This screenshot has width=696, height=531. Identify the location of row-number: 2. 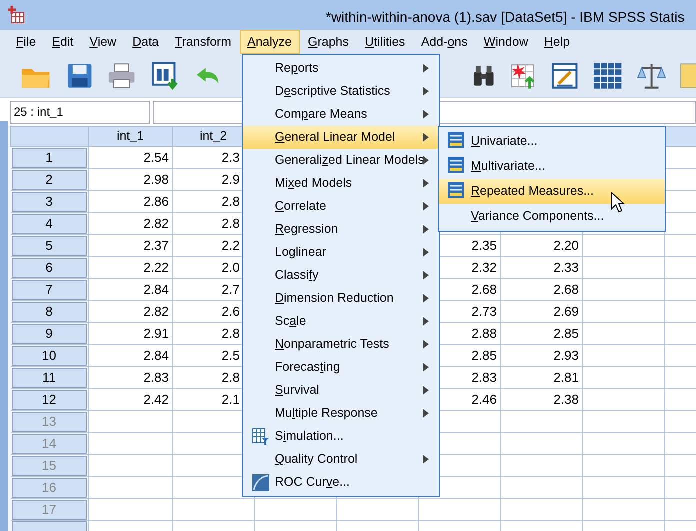
(49, 180).